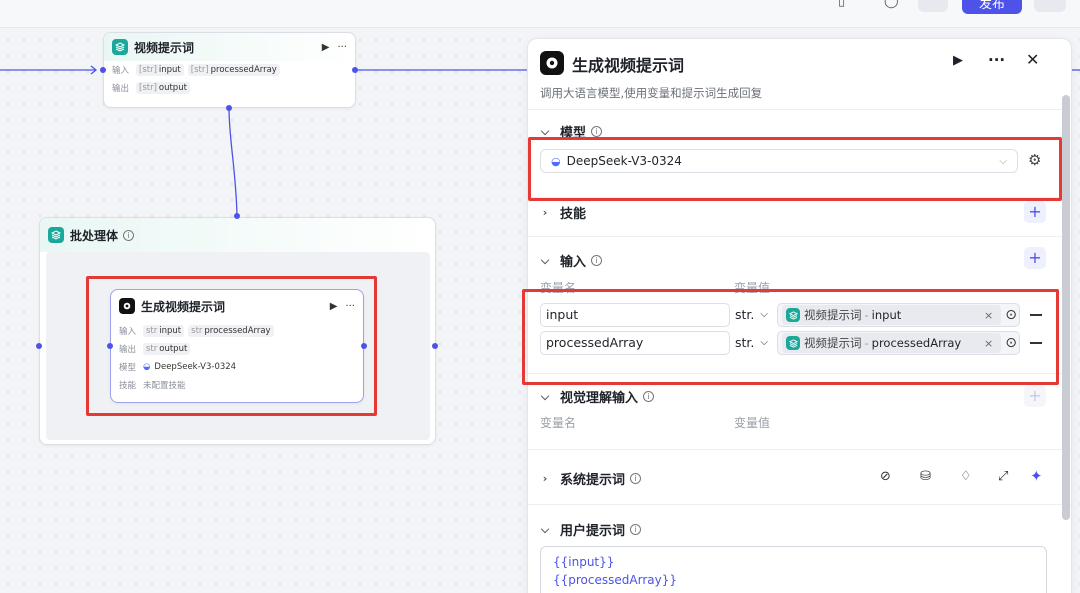  Describe the element at coordinates (925, 476) in the screenshot. I see `library-icon: ⛁` at that location.